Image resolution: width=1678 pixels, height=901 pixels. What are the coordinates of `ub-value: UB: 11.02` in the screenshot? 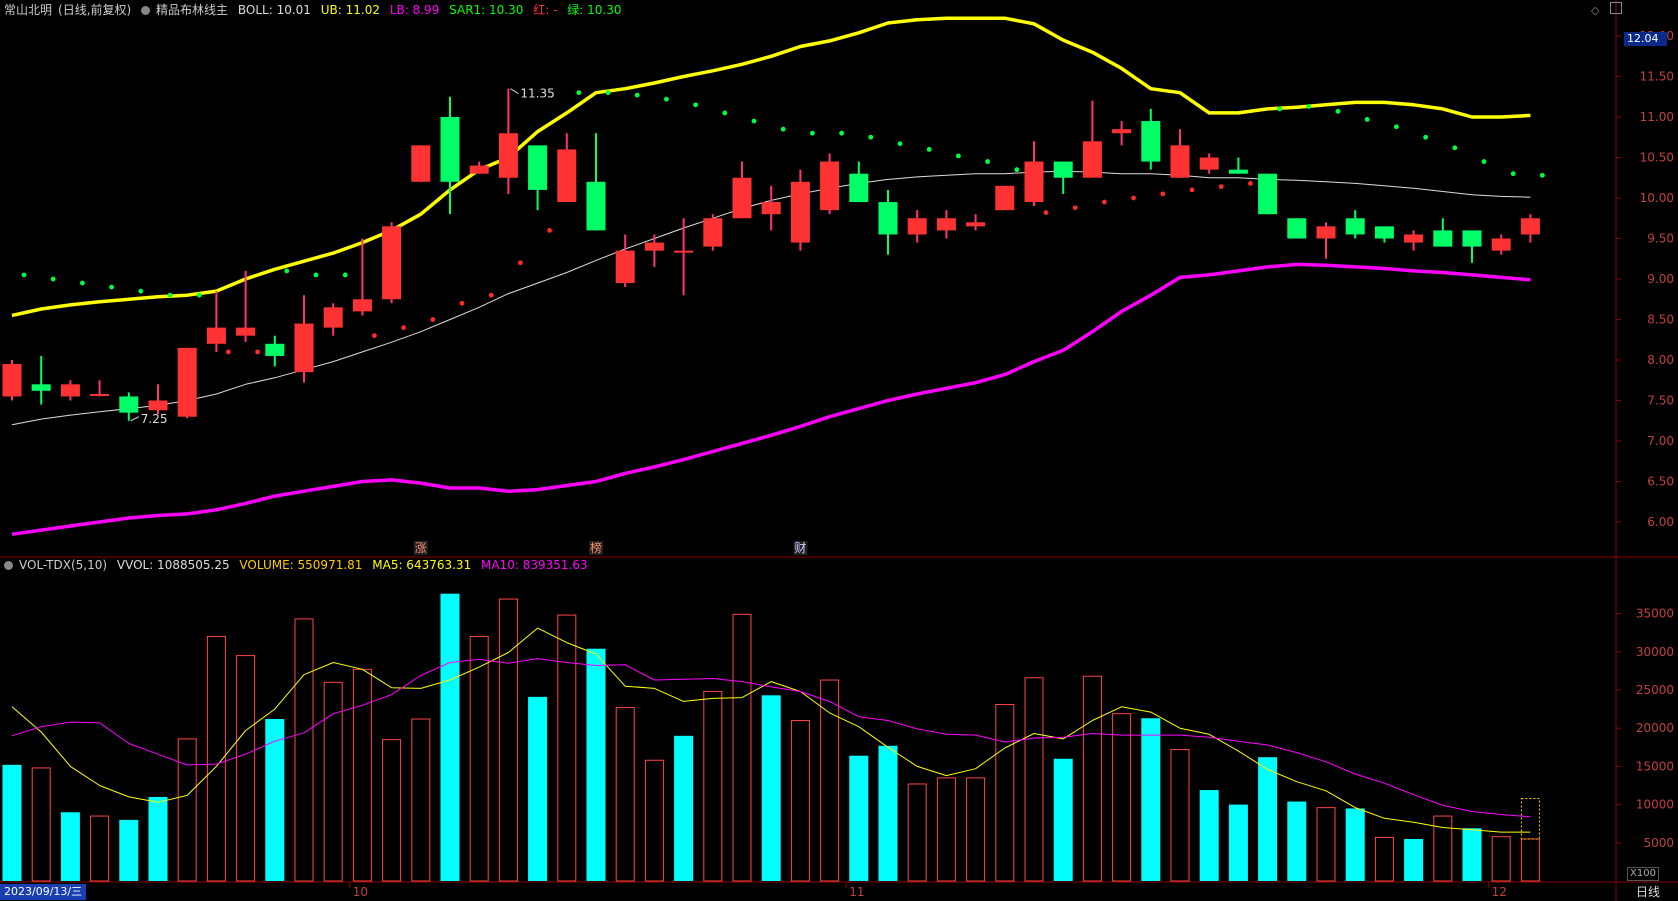 It's located at (350, 10).